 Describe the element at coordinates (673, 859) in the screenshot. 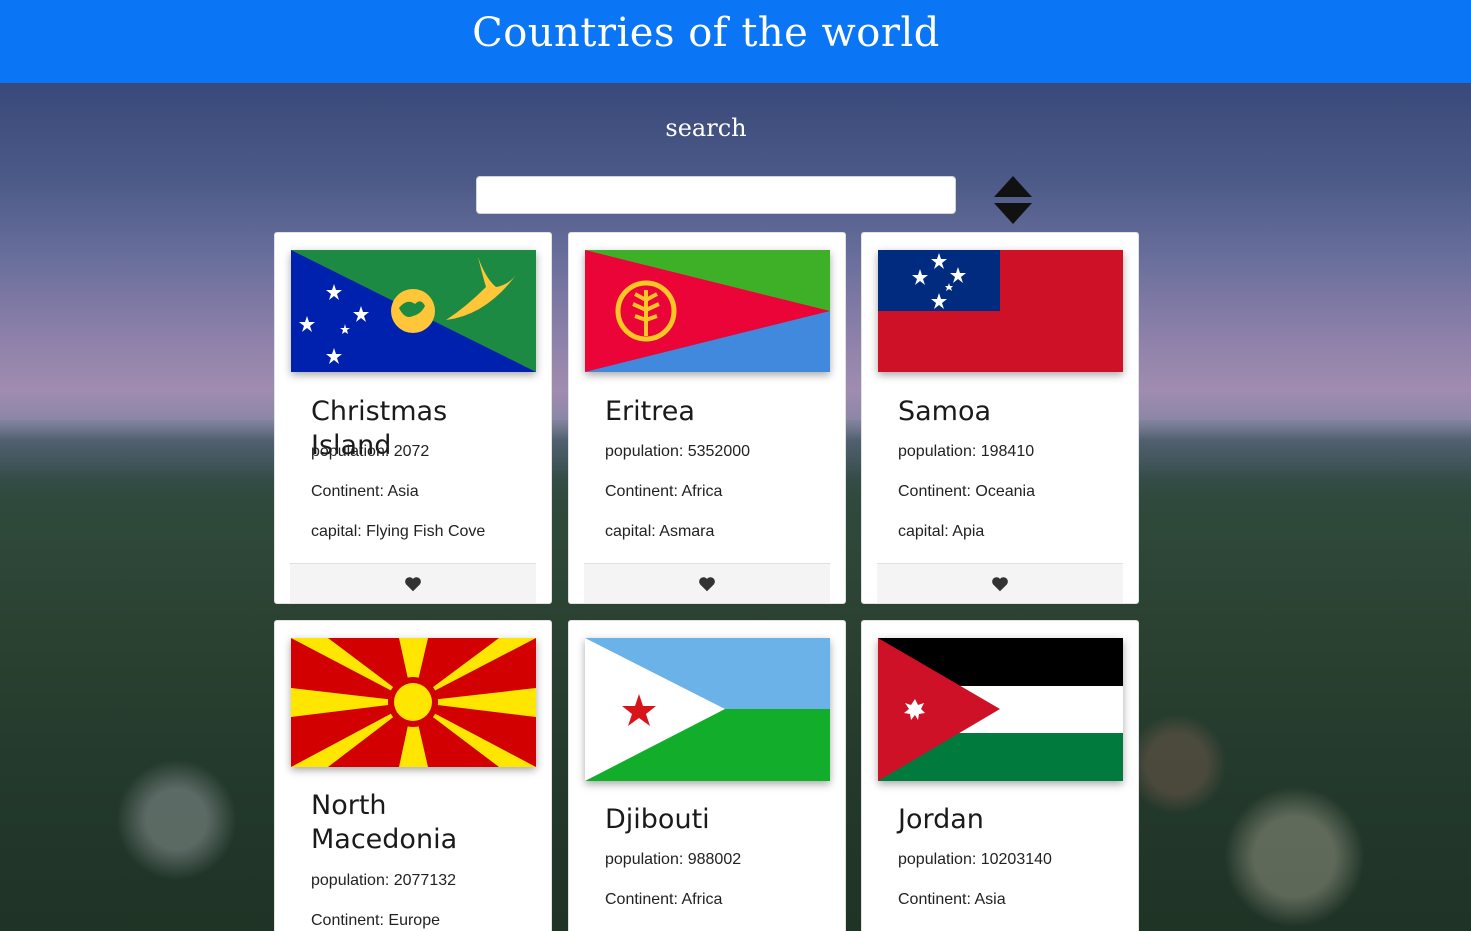

I see `population-text: population: 988002` at that location.